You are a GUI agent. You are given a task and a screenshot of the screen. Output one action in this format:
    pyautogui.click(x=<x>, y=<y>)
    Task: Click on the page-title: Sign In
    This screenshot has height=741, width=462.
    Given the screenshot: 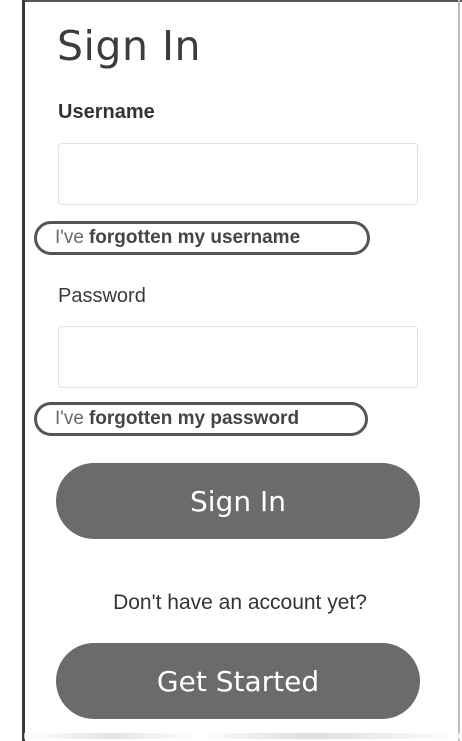 What is the action you would take?
    pyautogui.click(x=129, y=46)
    